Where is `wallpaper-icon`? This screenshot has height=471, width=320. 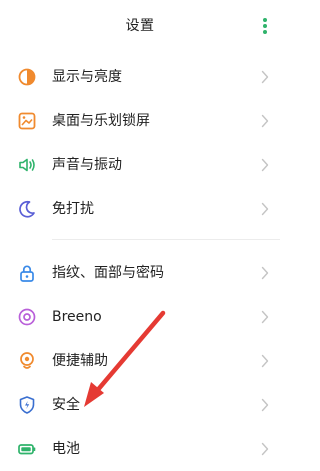
wallpaper-icon is located at coordinates (27, 121).